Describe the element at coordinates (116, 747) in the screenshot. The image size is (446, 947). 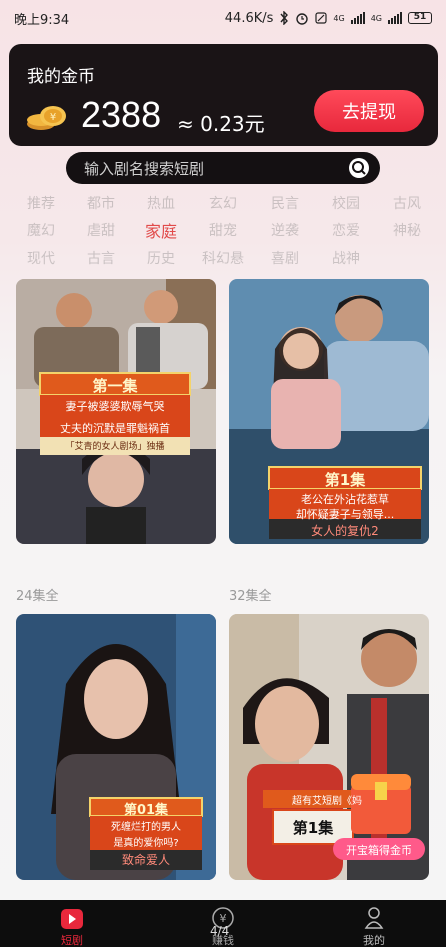
I see `drama-card: 第01集 死缠烂打的男人 是真的爱你吗? 致命爱人` at that location.